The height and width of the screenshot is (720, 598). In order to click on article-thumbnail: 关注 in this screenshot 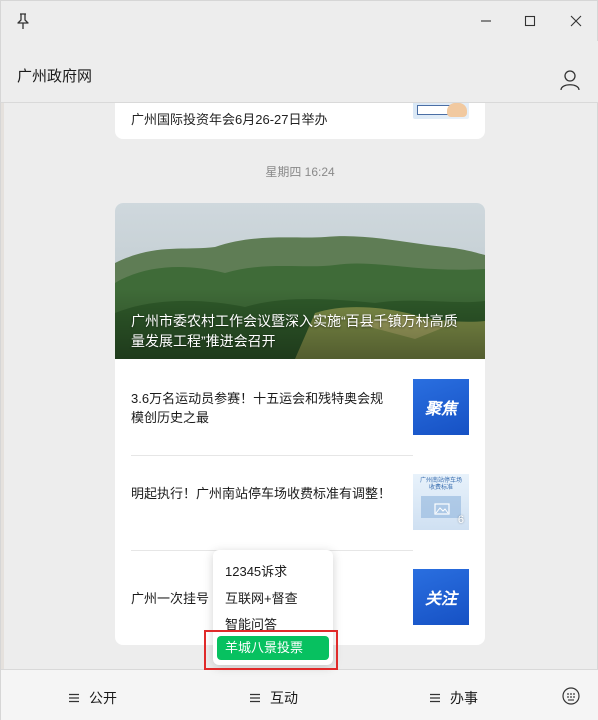, I will do `click(441, 597)`.